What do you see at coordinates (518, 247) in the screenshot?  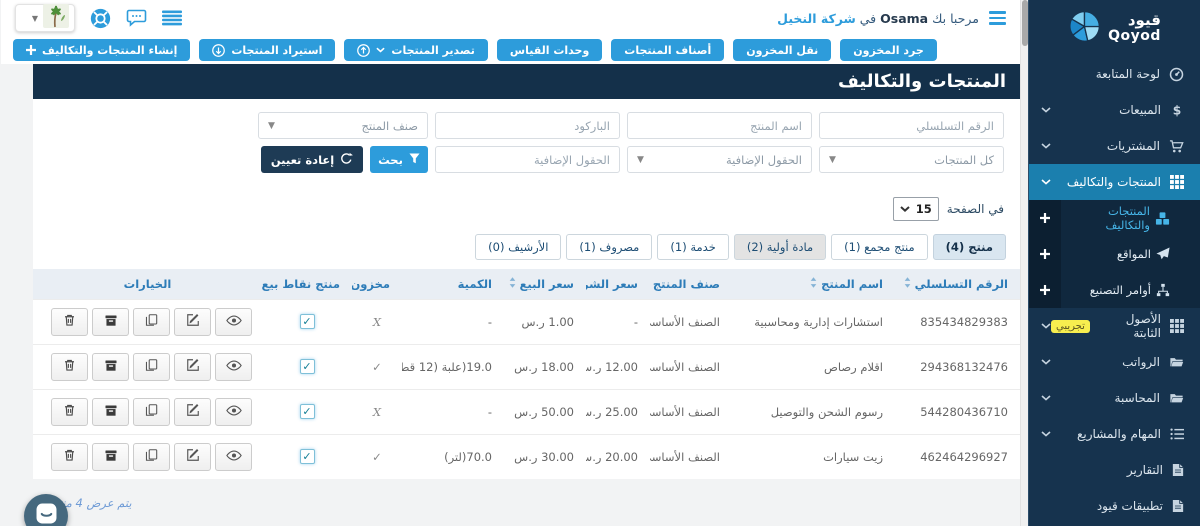 I see `tab: الأرشيف (0)` at bounding box center [518, 247].